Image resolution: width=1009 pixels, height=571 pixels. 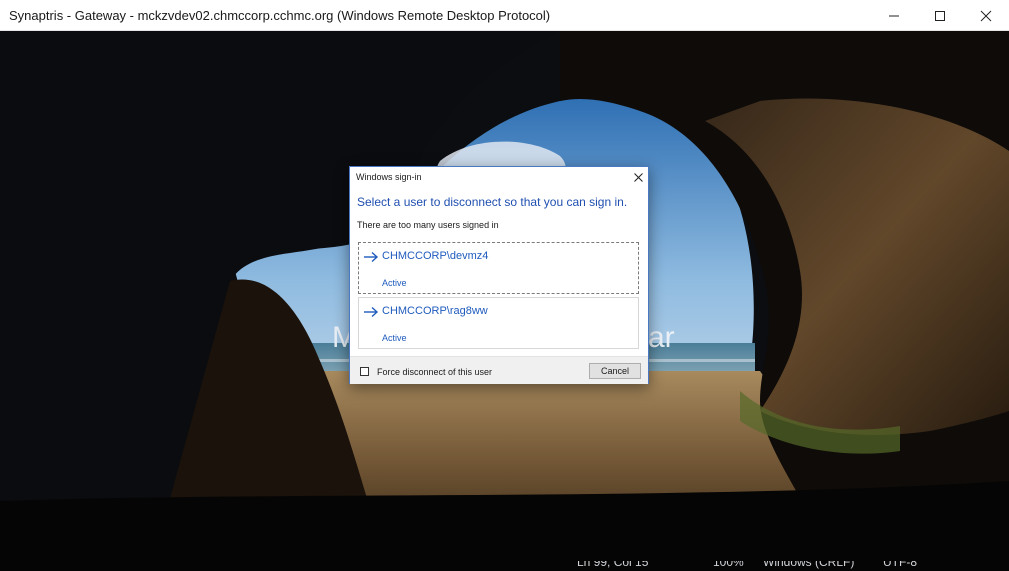 What do you see at coordinates (389, 177) in the screenshot?
I see `dialog-title: Windows sign-in` at bounding box center [389, 177].